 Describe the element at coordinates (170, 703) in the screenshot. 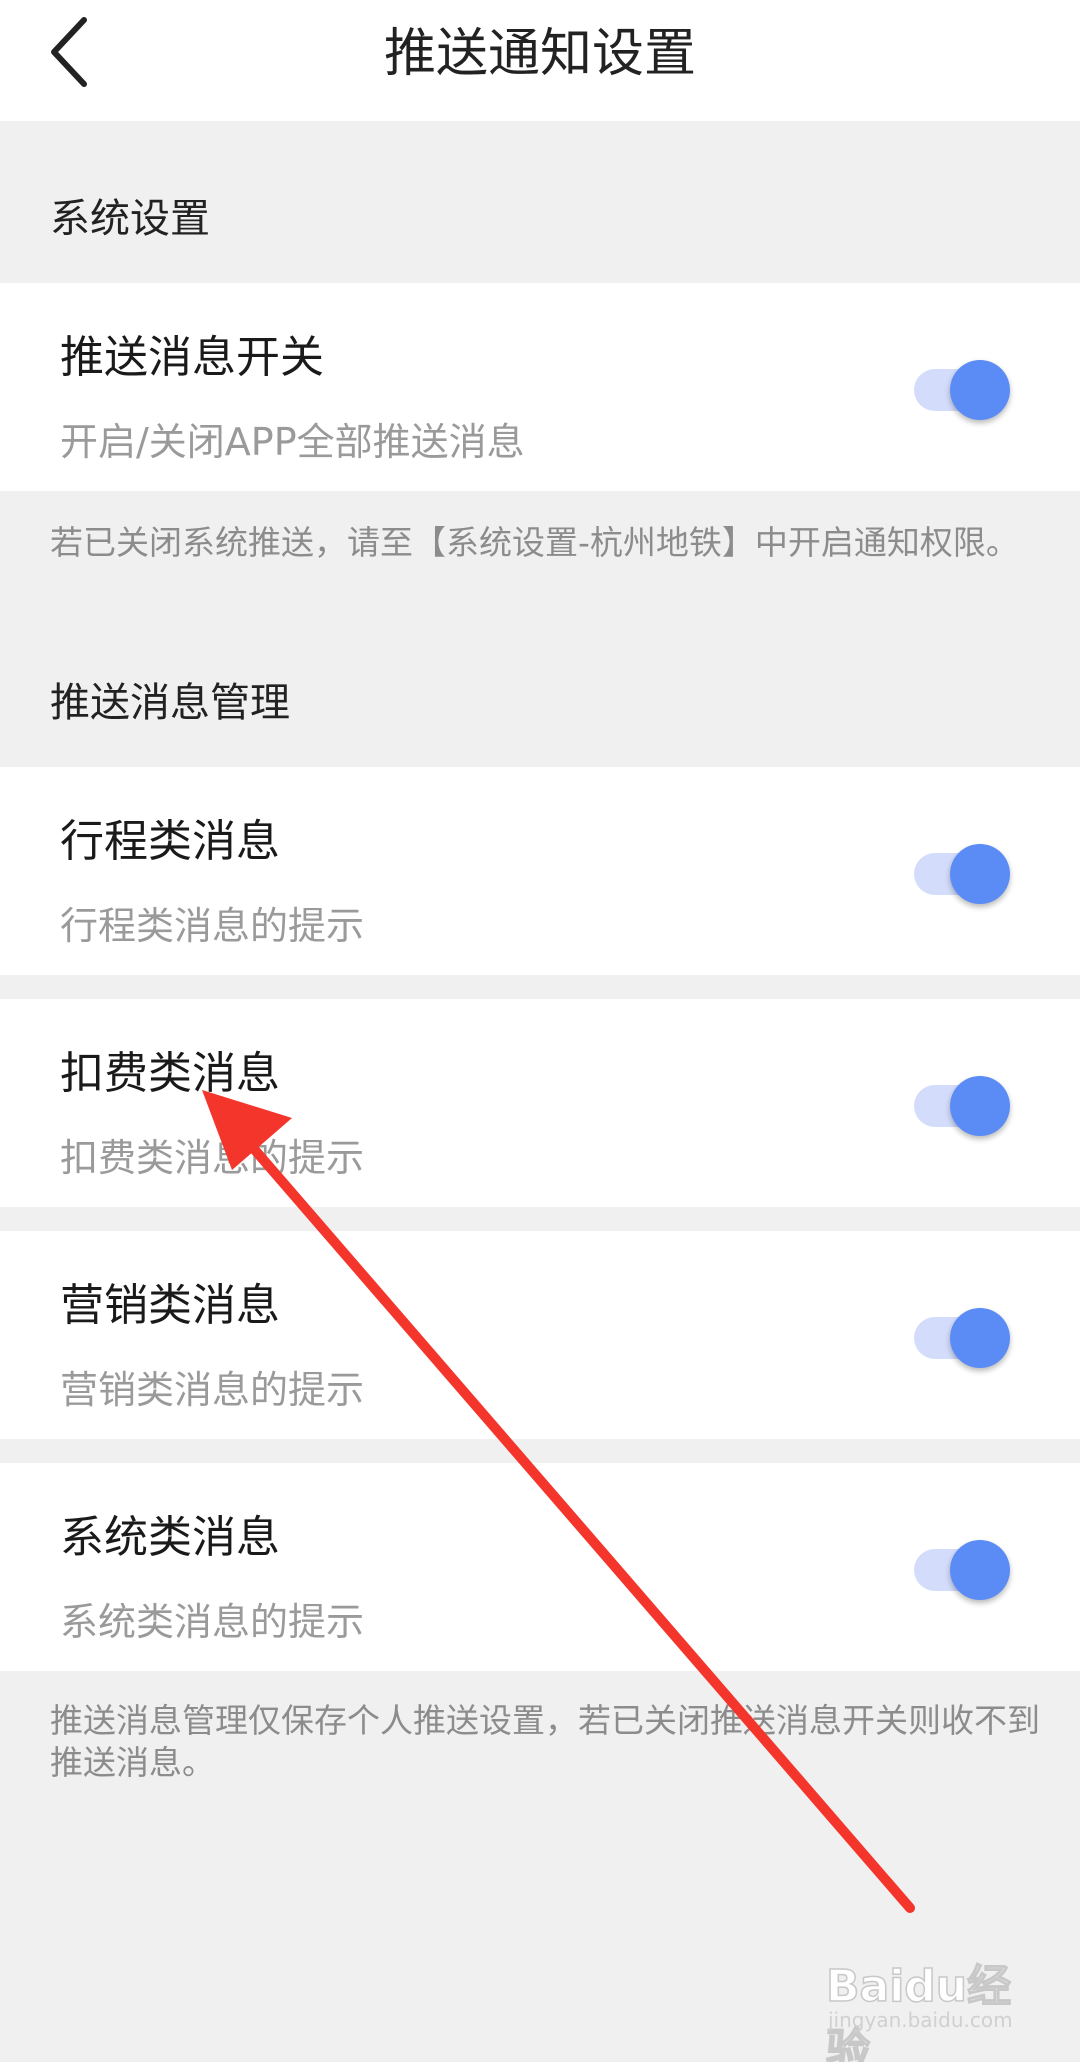

I see `section-title-manage: 推送消息管理` at that location.